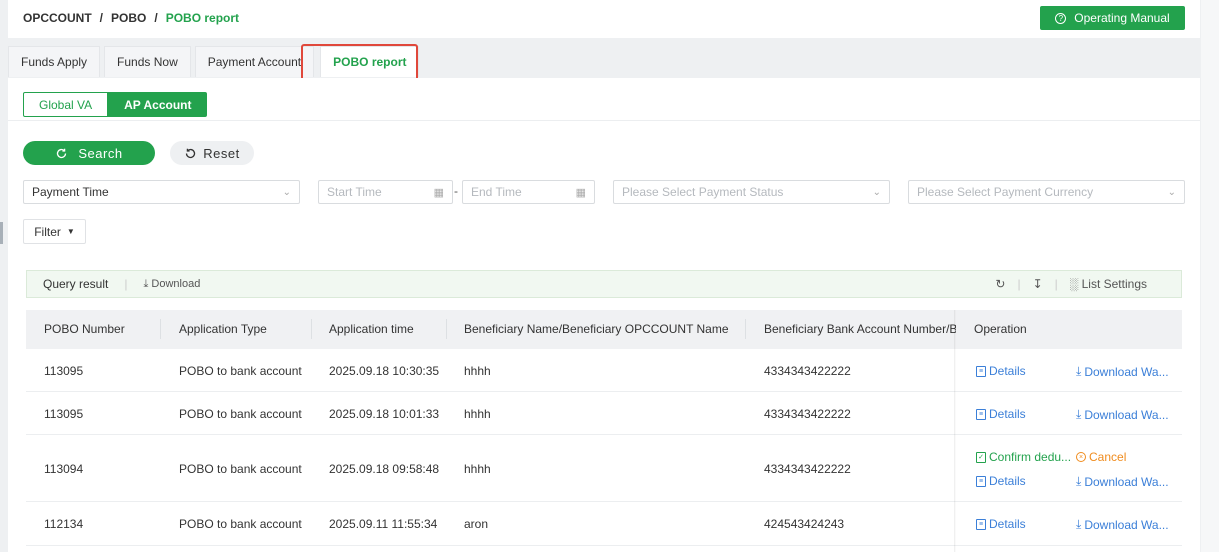  I want to click on question-circle-icon: ?, so click(1061, 18).